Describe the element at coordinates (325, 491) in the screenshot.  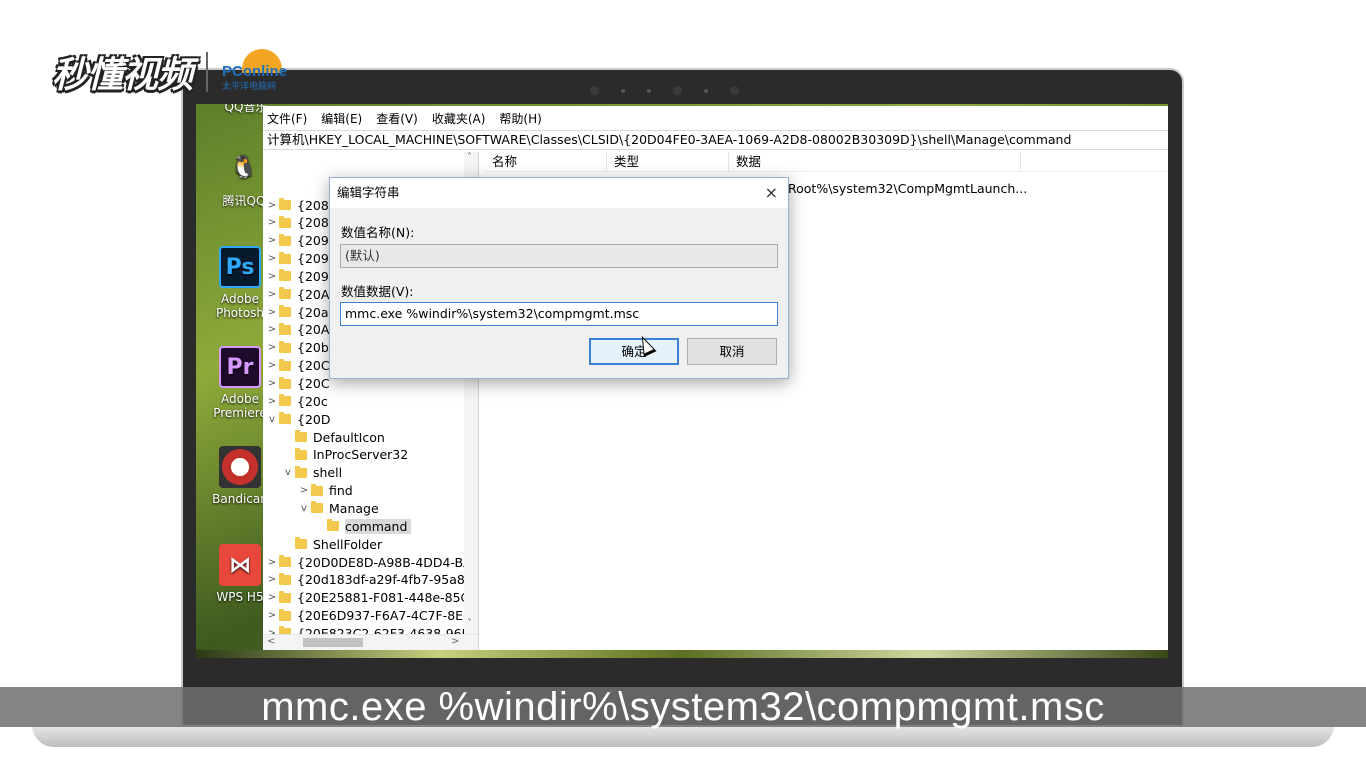
I see `tree-item: > find` at that location.